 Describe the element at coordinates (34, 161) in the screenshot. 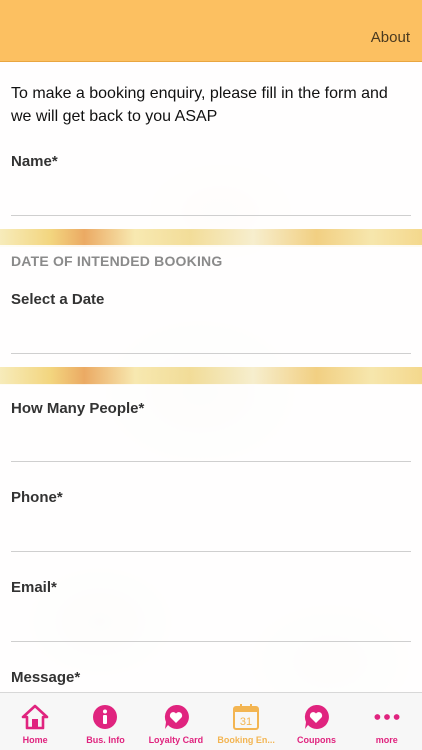

I see `name-label: Name*` at that location.